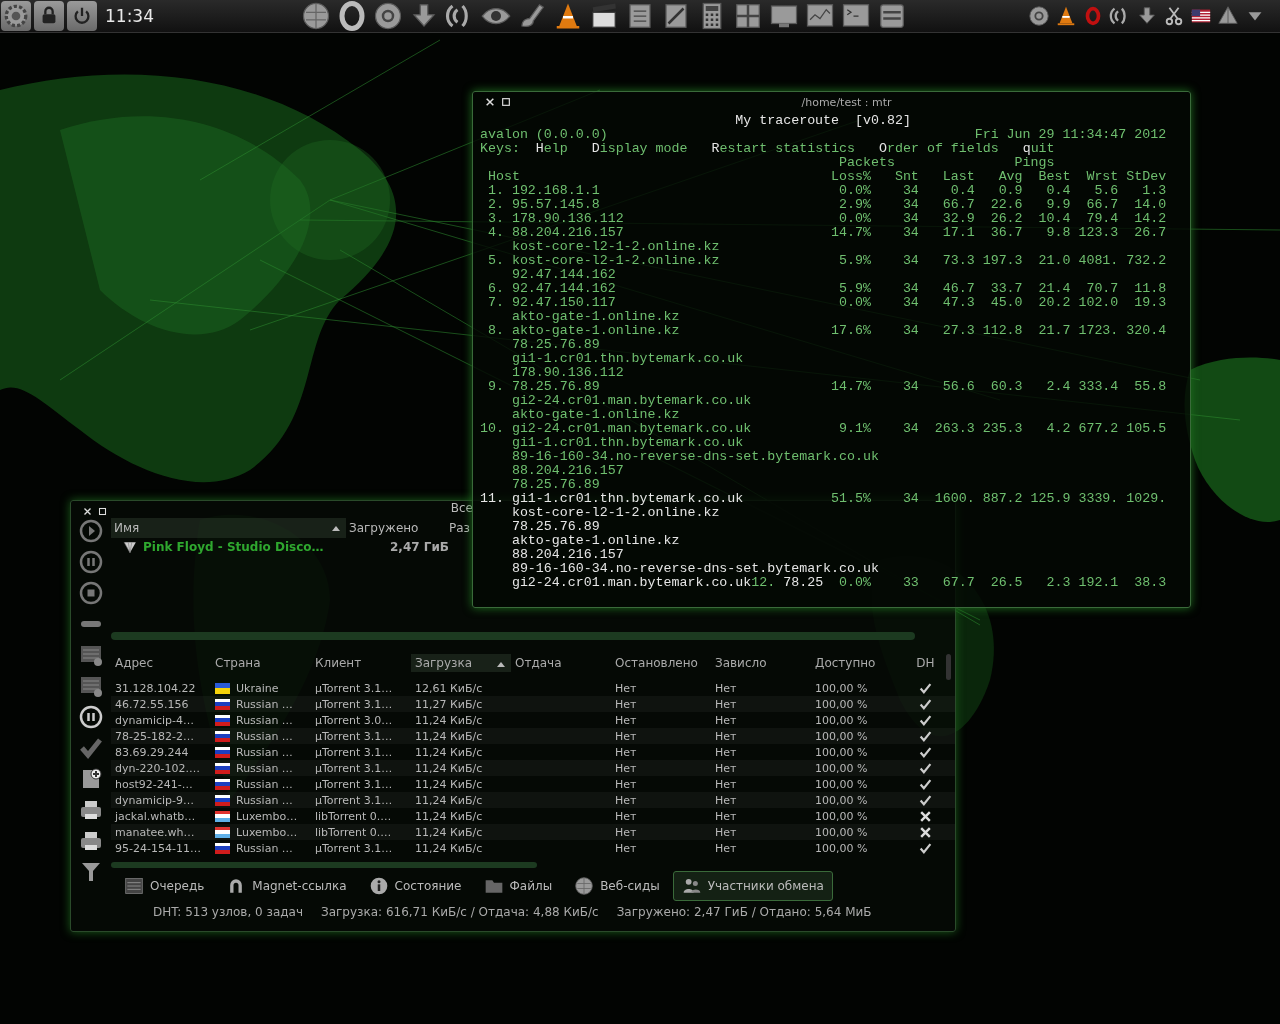  I want to click on column-header: Клиент, so click(361, 663).